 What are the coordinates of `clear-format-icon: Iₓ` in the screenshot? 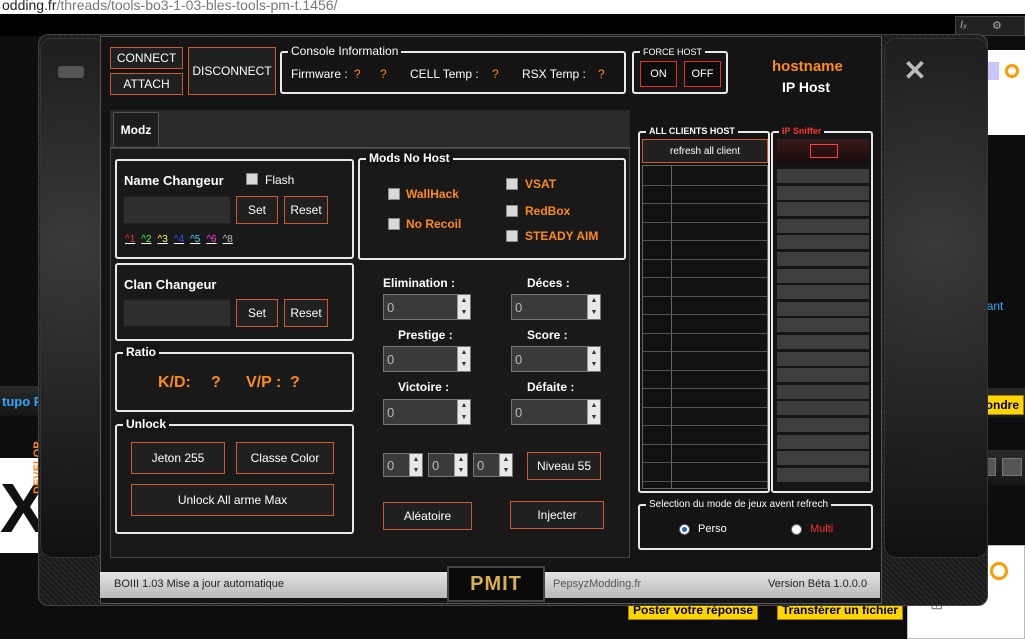 It's located at (963, 25).